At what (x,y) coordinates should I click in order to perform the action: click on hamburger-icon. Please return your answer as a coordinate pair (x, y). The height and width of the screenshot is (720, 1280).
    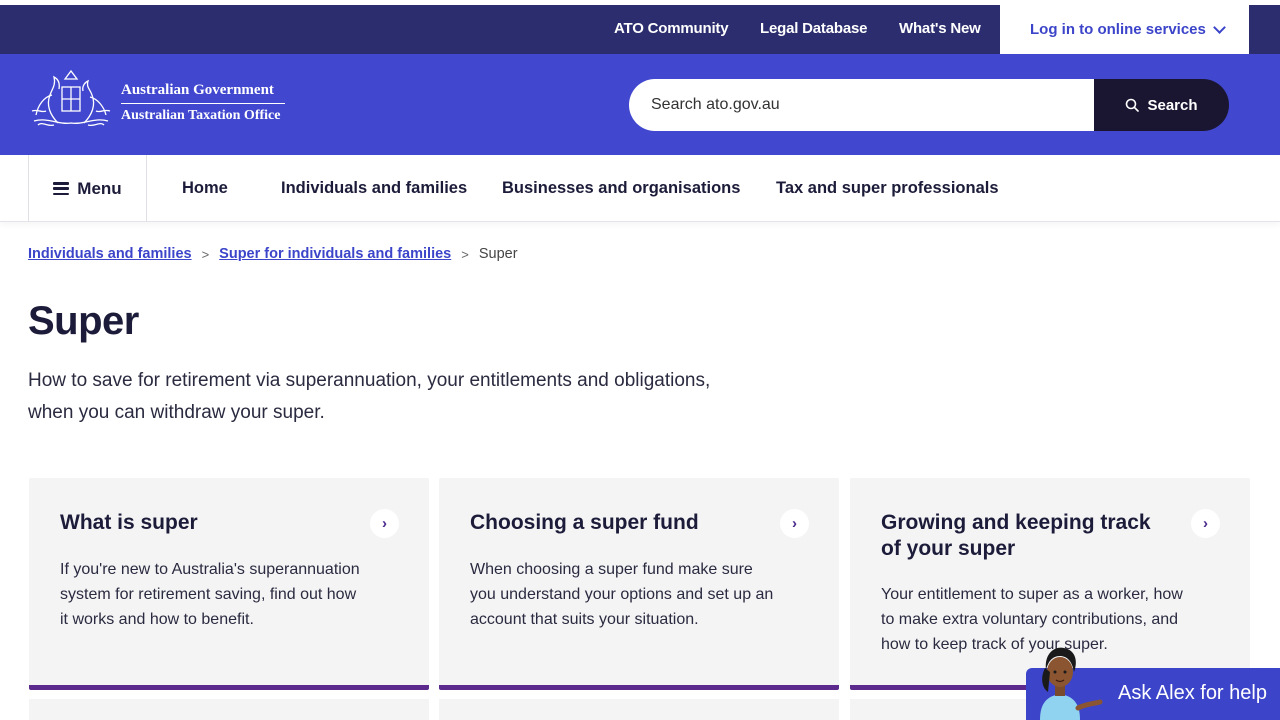
    Looking at the image, I should click on (61, 188).